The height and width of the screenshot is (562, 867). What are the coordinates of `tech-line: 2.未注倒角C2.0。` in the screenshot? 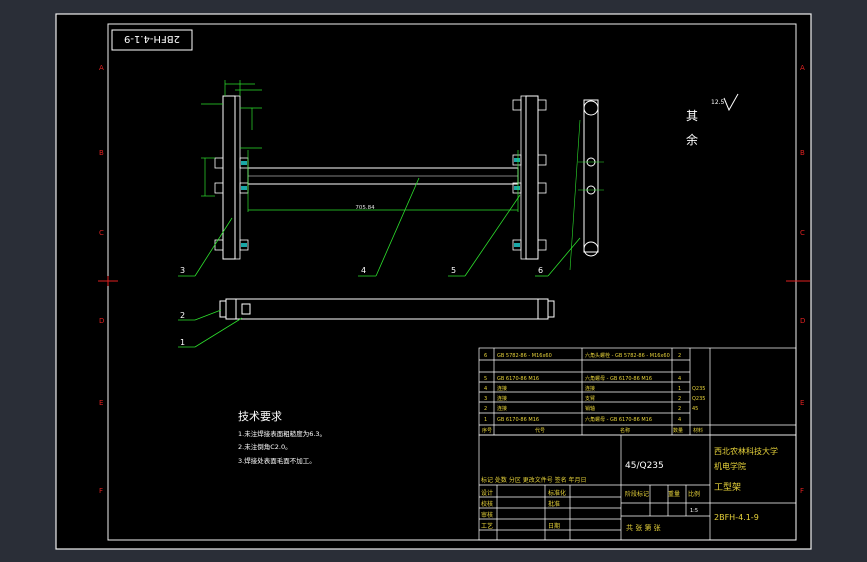 It's located at (265, 446).